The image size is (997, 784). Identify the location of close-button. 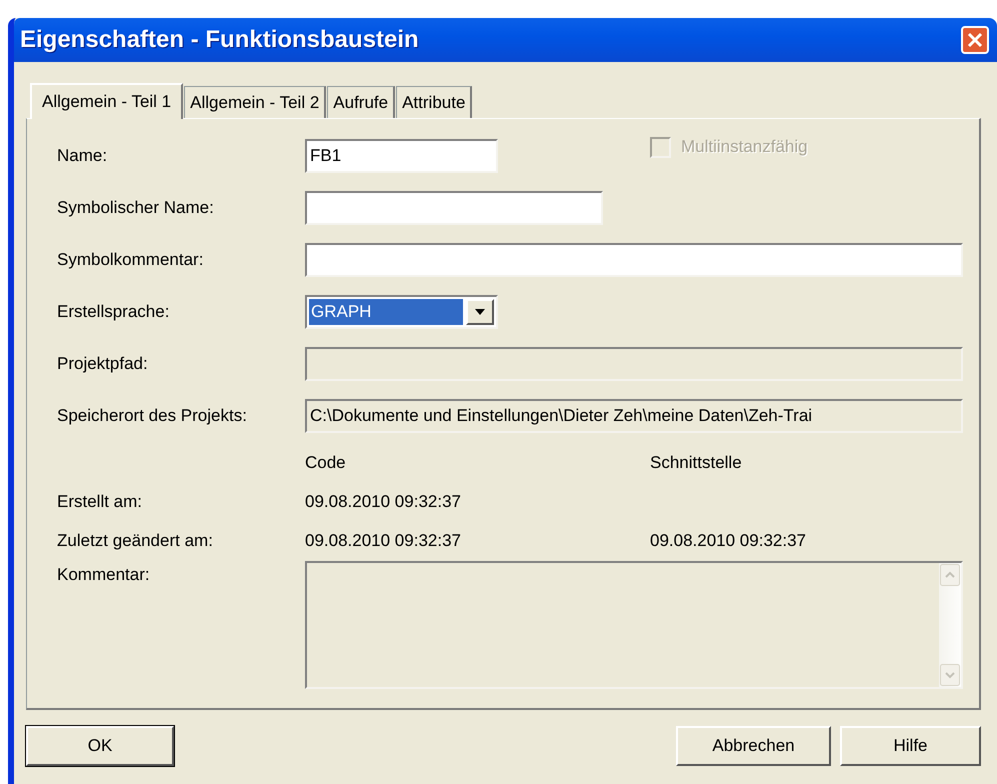
(975, 40).